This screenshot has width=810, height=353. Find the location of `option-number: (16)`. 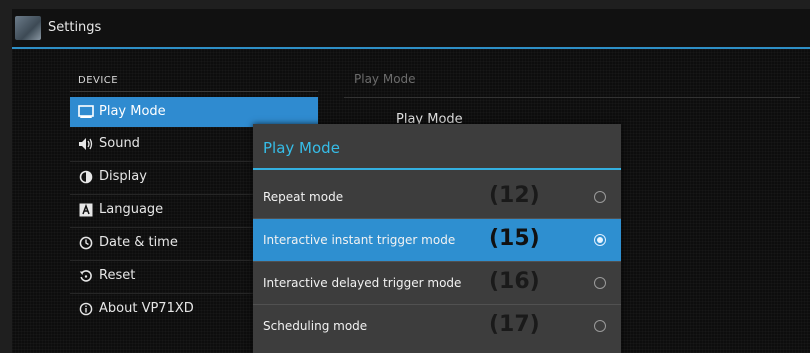

option-number: (16) is located at coordinates (514, 281).